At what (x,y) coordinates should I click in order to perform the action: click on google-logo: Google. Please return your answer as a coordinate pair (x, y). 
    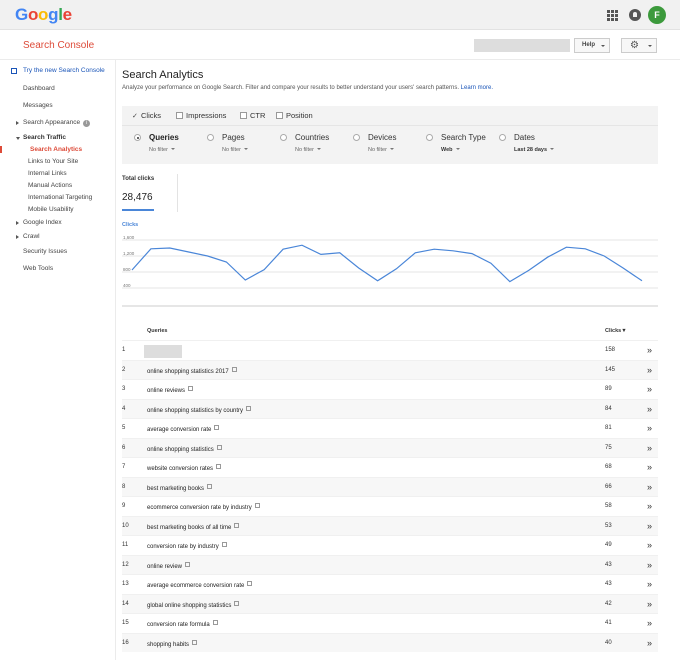
    Looking at the image, I should click on (43, 15).